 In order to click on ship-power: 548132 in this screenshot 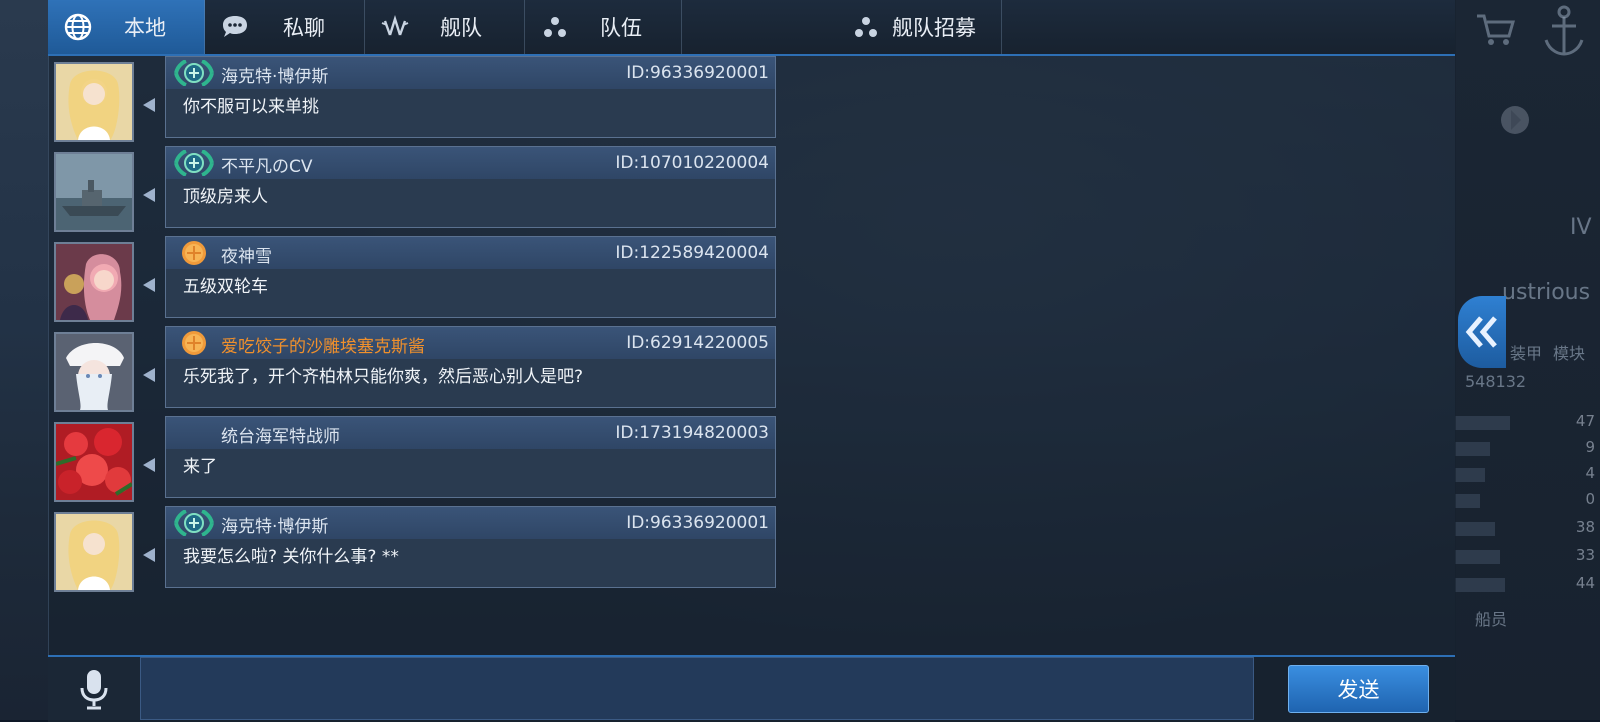, I will do `click(1496, 381)`.